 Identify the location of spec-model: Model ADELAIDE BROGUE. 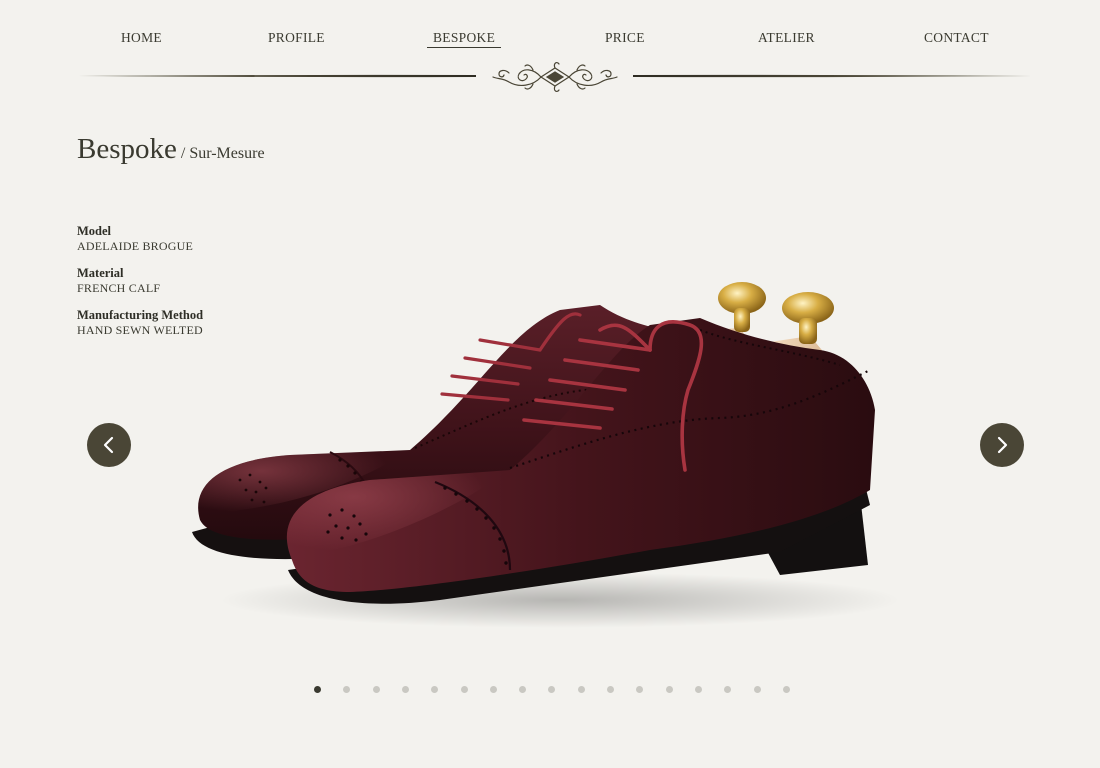
(140, 239).